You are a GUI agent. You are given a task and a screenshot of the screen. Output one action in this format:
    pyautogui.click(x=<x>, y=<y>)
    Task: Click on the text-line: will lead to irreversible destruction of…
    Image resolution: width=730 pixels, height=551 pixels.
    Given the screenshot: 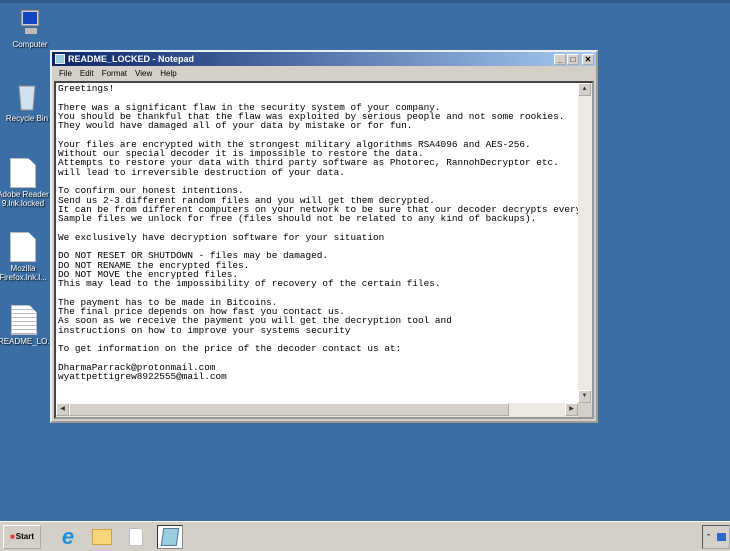 What is the action you would take?
    pyautogui.click(x=201, y=172)
    